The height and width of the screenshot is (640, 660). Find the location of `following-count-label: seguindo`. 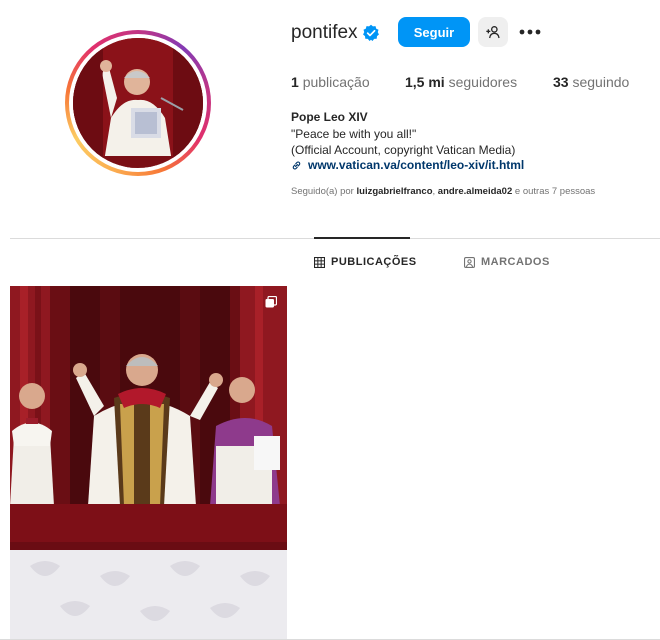

following-count-label: seguindo is located at coordinates (601, 82).